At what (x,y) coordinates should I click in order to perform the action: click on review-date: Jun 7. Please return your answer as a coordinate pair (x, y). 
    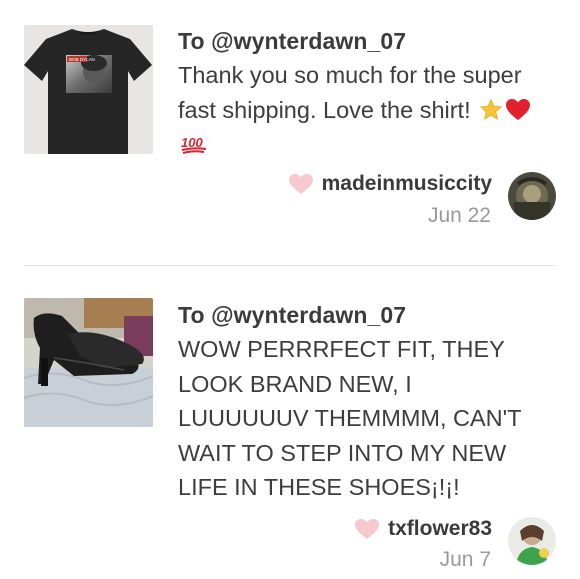
    Looking at the image, I should click on (465, 559).